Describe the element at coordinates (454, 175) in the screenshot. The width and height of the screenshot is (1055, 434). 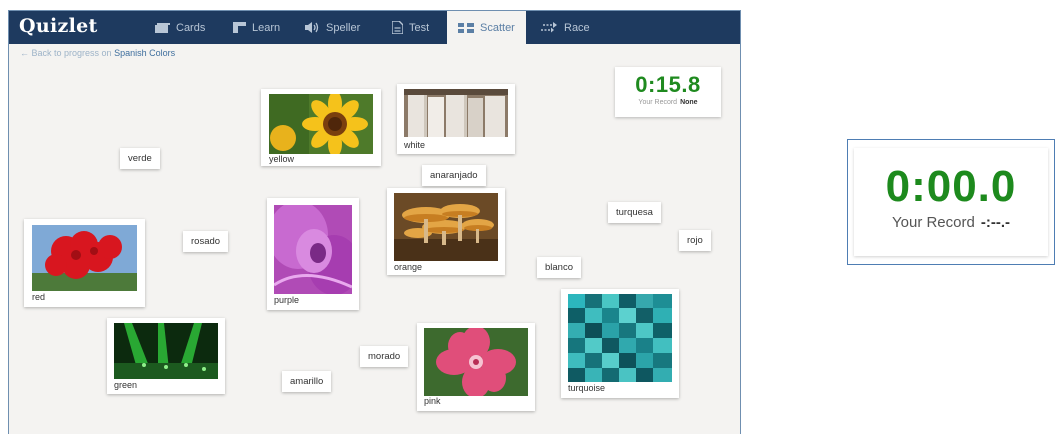
I see `word-card-anaranjado: anaranjado` at that location.